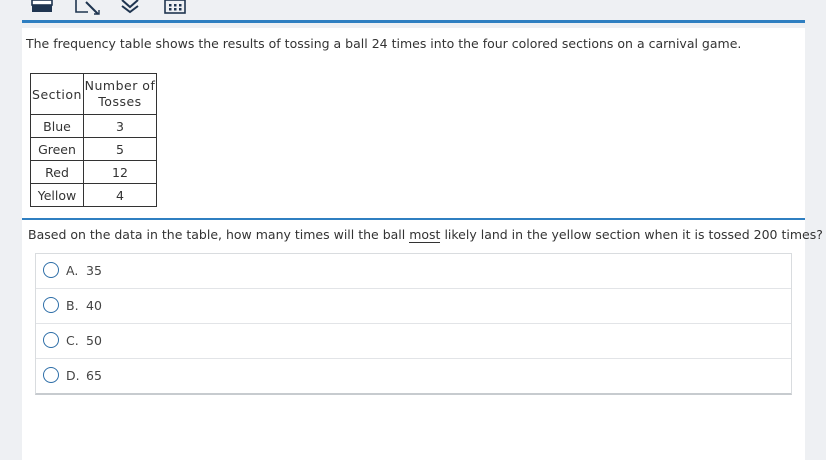 The width and height of the screenshot is (826, 460). I want to click on choice-a: A. 35, so click(413, 271).